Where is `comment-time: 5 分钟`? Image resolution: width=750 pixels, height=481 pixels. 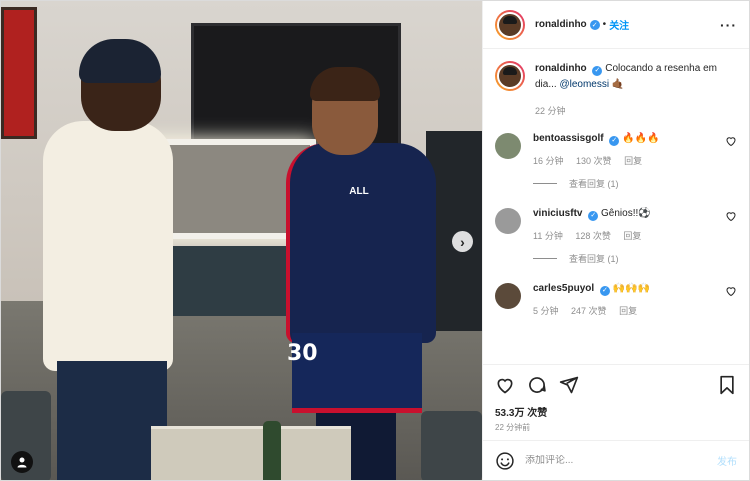 comment-time: 5 分钟 is located at coordinates (546, 311).